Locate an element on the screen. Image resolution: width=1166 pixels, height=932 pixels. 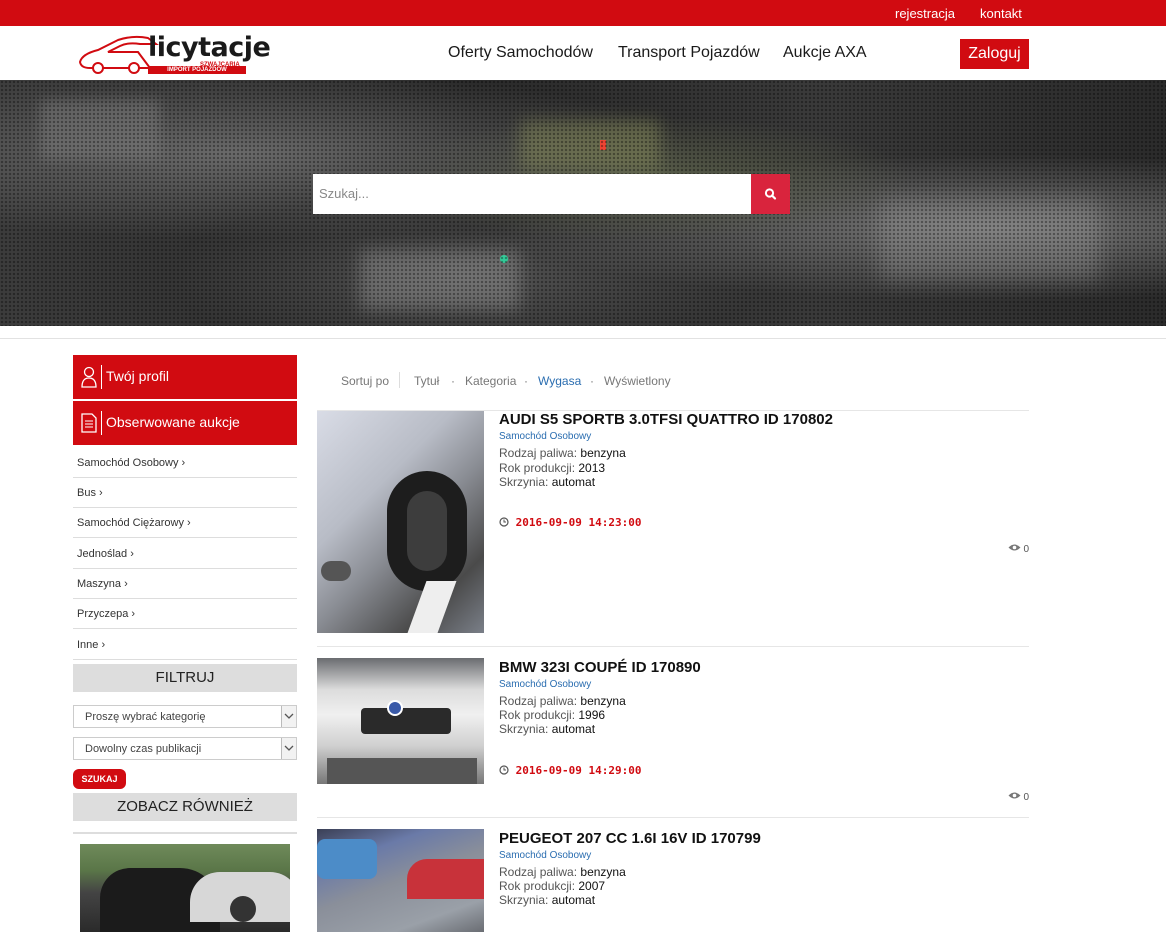
see-also-heading: ZOBACZ RÓWNIEŻ is located at coordinates (185, 807).